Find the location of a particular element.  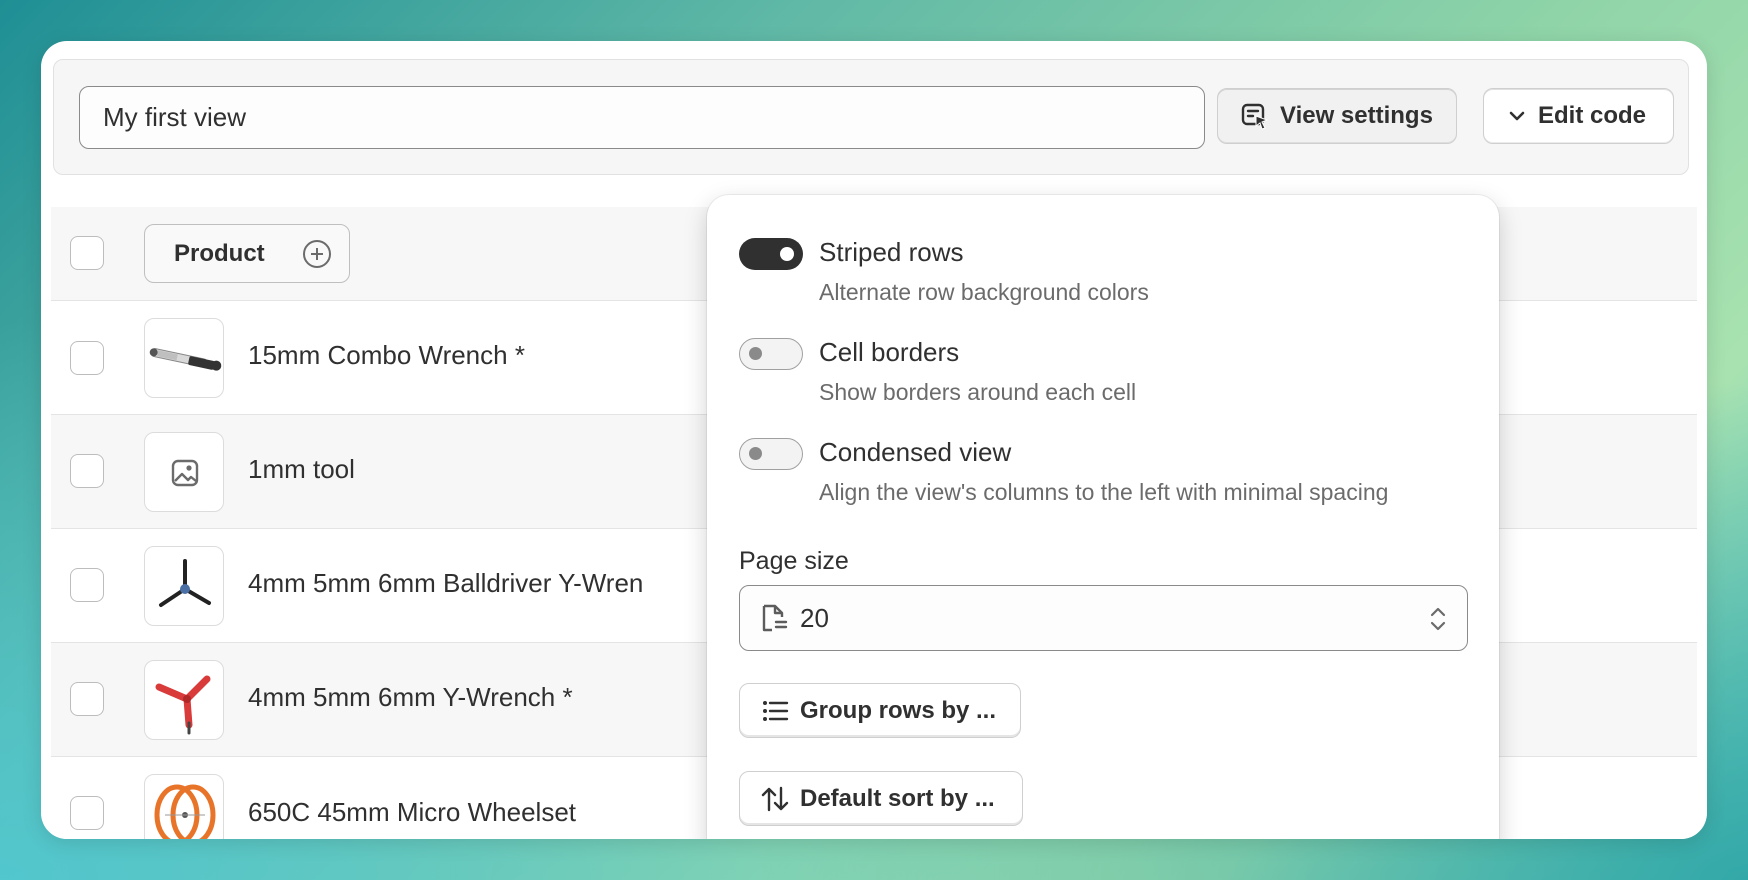

image-placeholder-icon is located at coordinates (185, 473).